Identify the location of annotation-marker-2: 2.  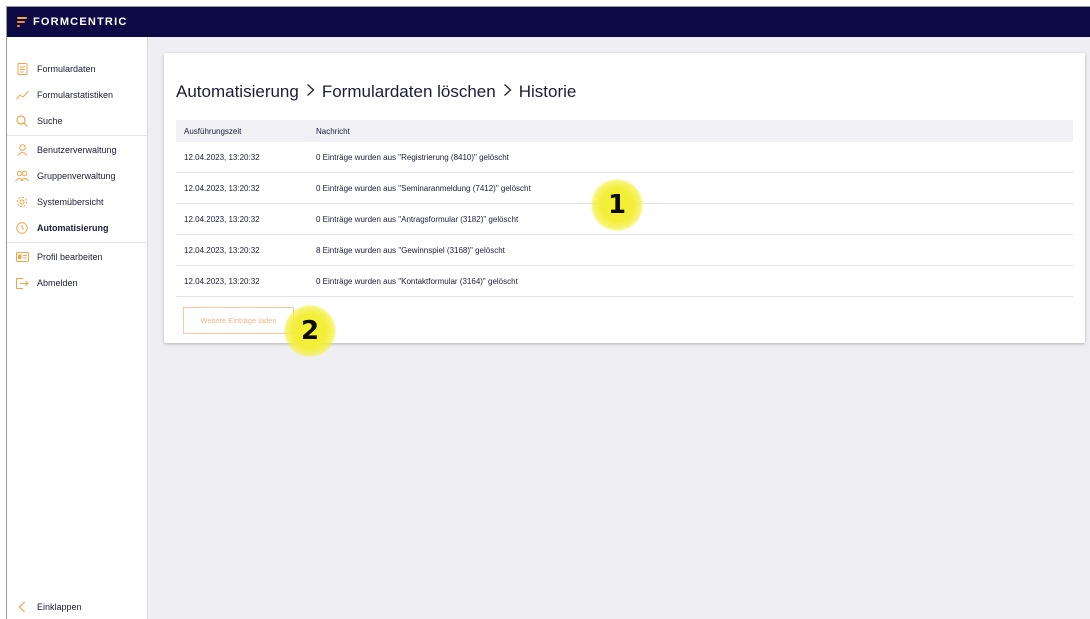
(310, 331).